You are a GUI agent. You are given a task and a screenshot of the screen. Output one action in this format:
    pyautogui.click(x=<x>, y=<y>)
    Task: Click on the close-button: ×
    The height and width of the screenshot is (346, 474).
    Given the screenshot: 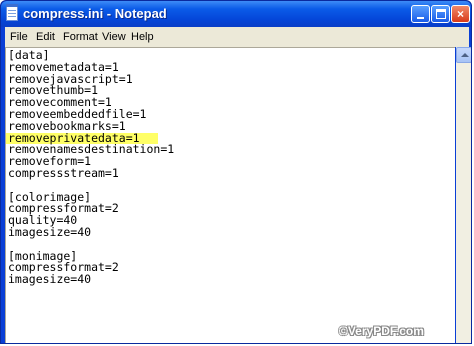 What is the action you would take?
    pyautogui.click(x=460, y=14)
    